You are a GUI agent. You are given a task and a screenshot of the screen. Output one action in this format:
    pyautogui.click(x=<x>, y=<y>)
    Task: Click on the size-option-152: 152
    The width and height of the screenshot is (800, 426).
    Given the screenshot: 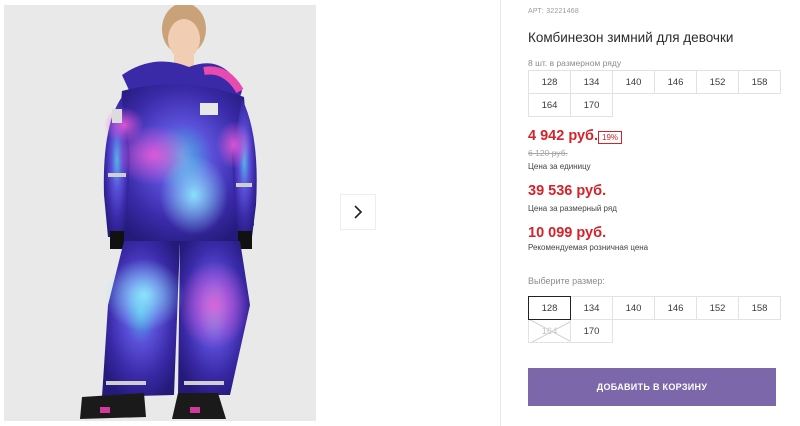 What is the action you would take?
    pyautogui.click(x=717, y=308)
    